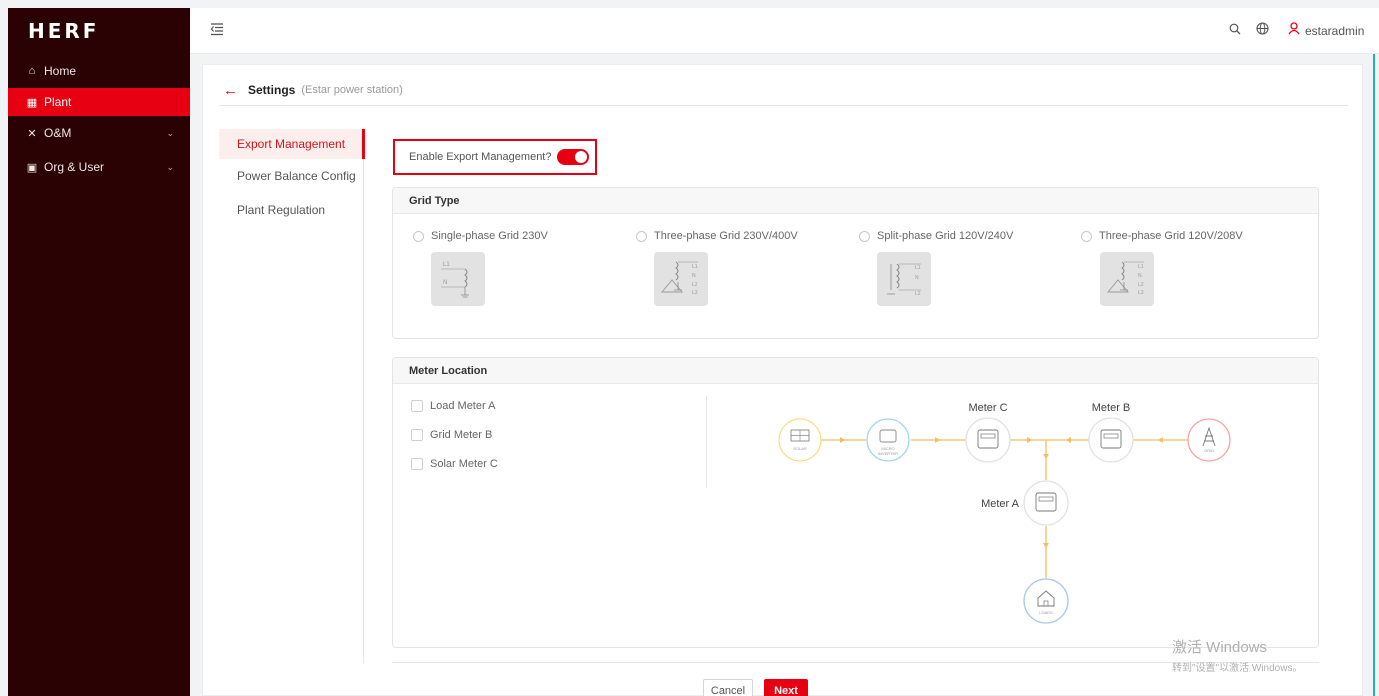 The height and width of the screenshot is (696, 1379). I want to click on tools-icon: ✕, so click(32, 133).